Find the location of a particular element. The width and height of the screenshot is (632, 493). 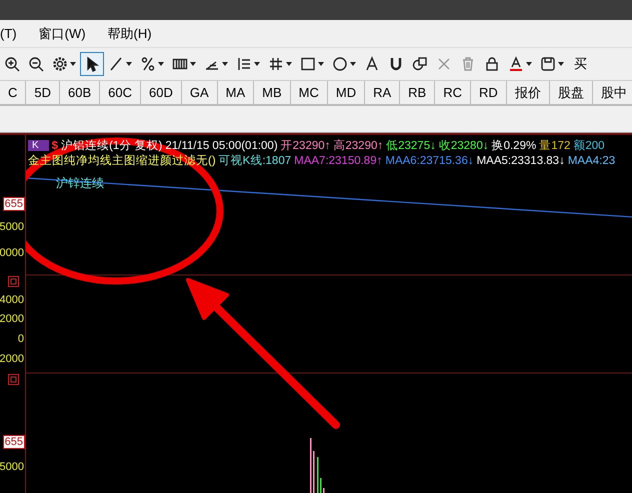

gear-icon is located at coordinates (60, 64).